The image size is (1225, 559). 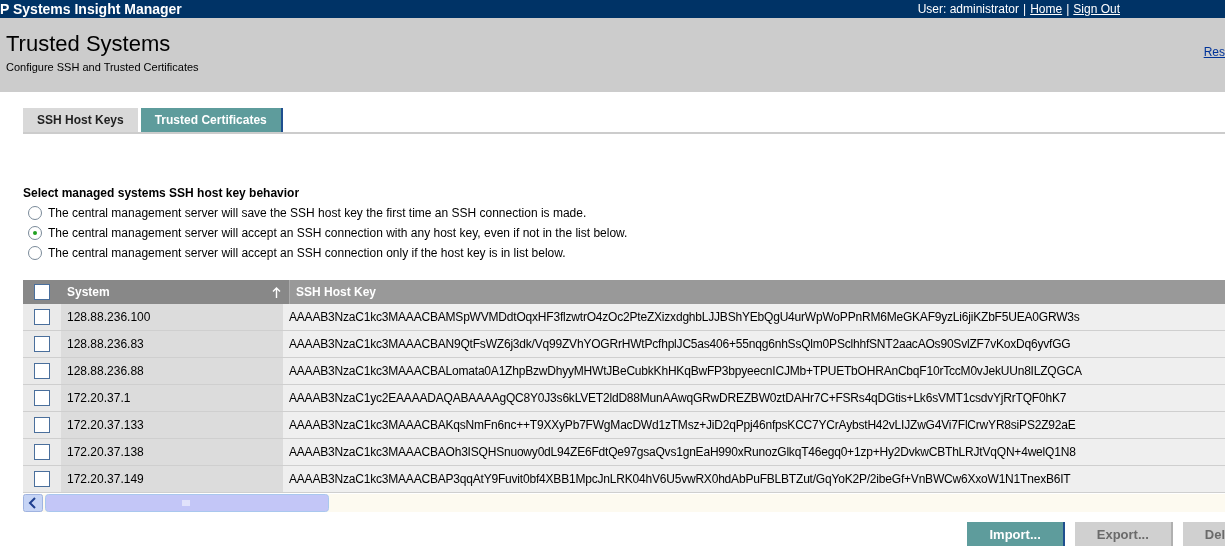 I want to click on page-title: Trusted Systems, so click(x=89, y=44).